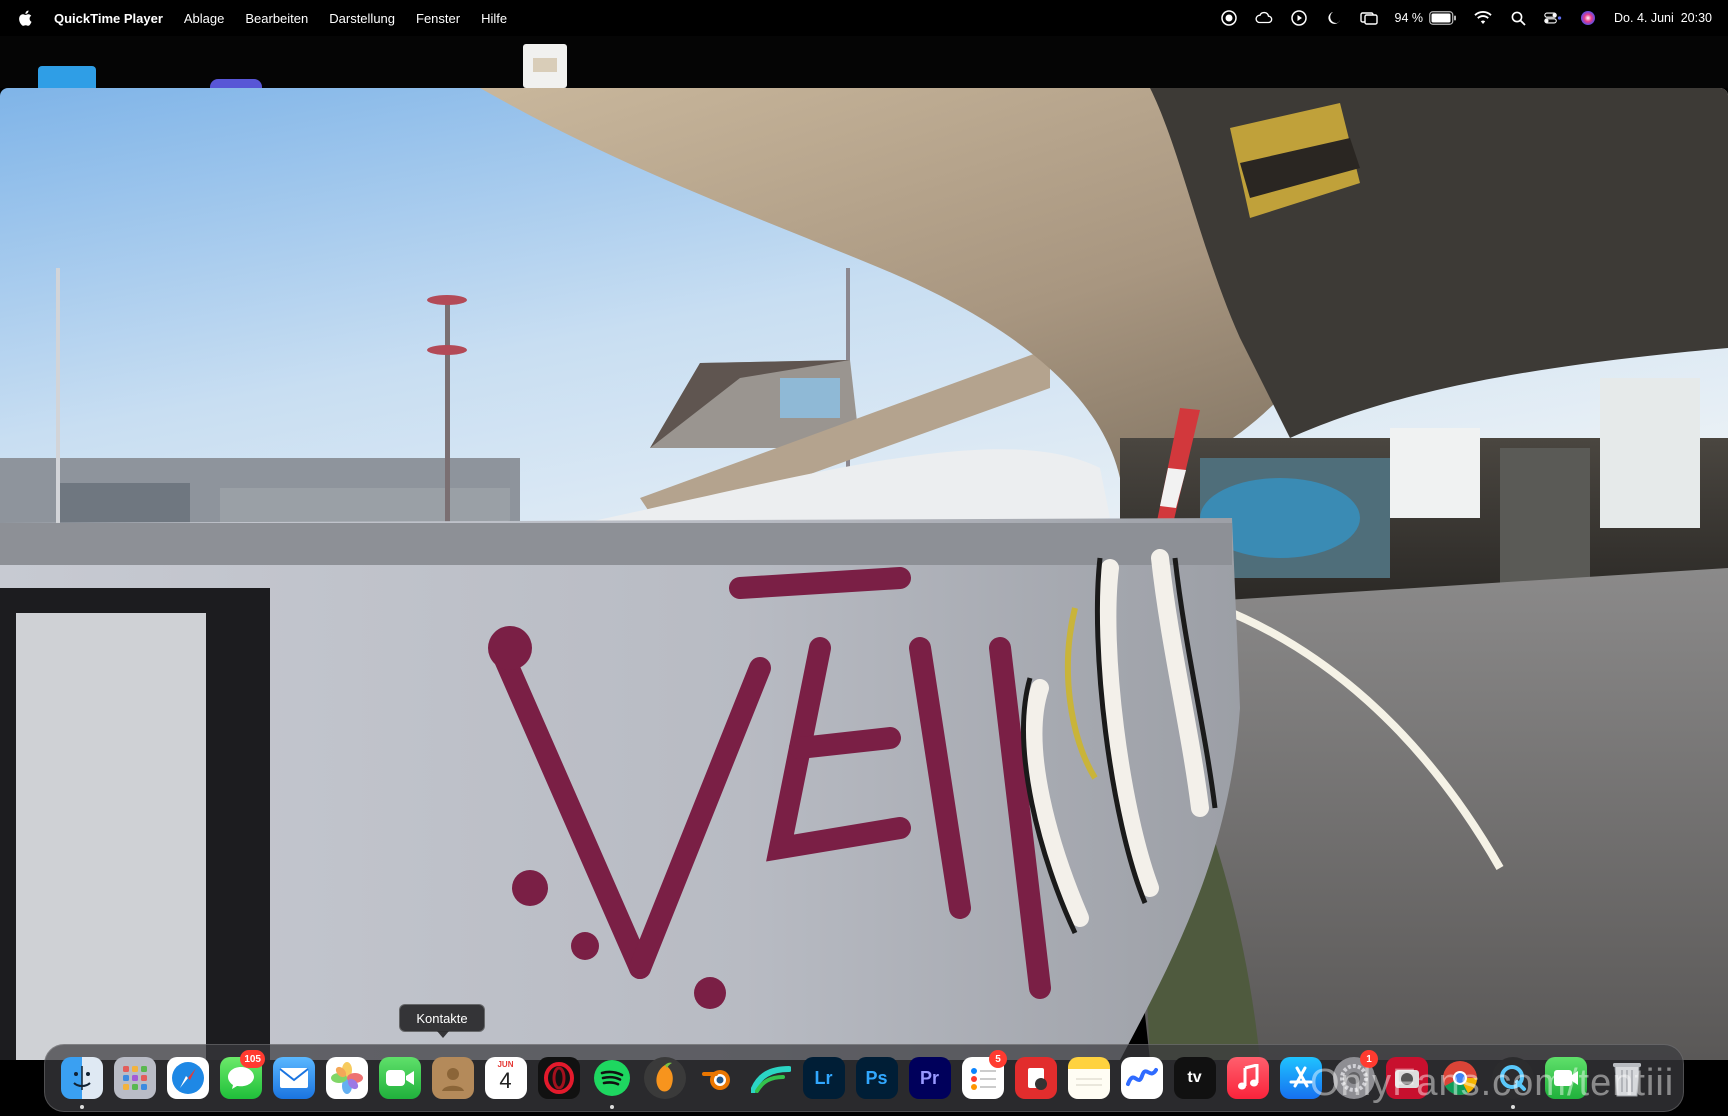  Describe the element at coordinates (1553, 18) in the screenshot. I see `control-center-icon` at that location.